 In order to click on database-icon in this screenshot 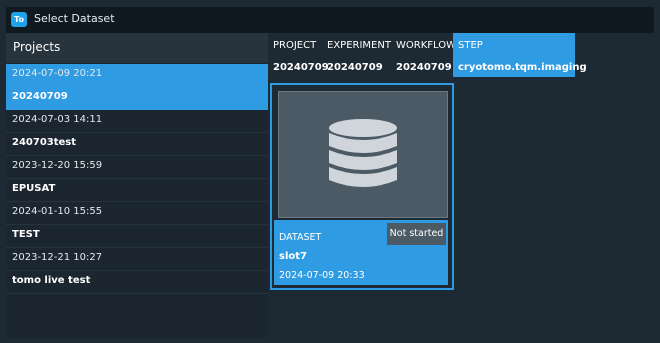, I will do `click(363, 153)`.